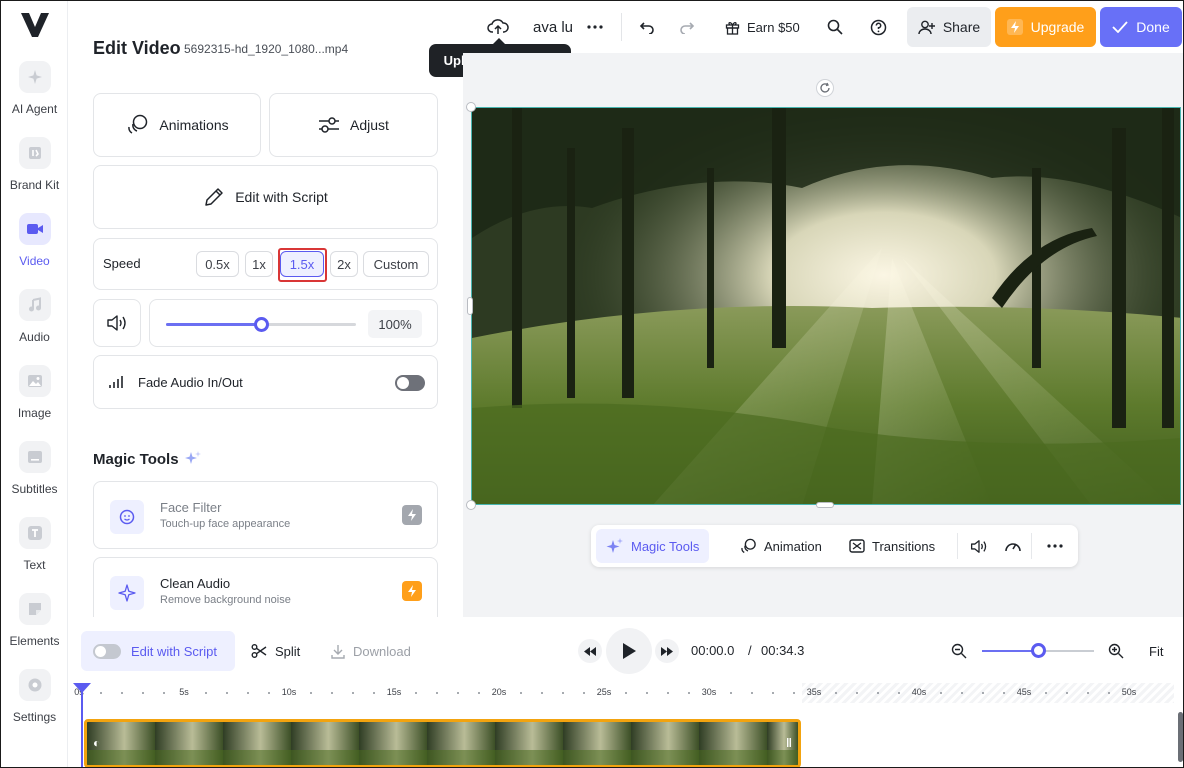  Describe the element at coordinates (217, 264) in the screenshot. I see `speed-option-0-5x: 0.5x` at that location.